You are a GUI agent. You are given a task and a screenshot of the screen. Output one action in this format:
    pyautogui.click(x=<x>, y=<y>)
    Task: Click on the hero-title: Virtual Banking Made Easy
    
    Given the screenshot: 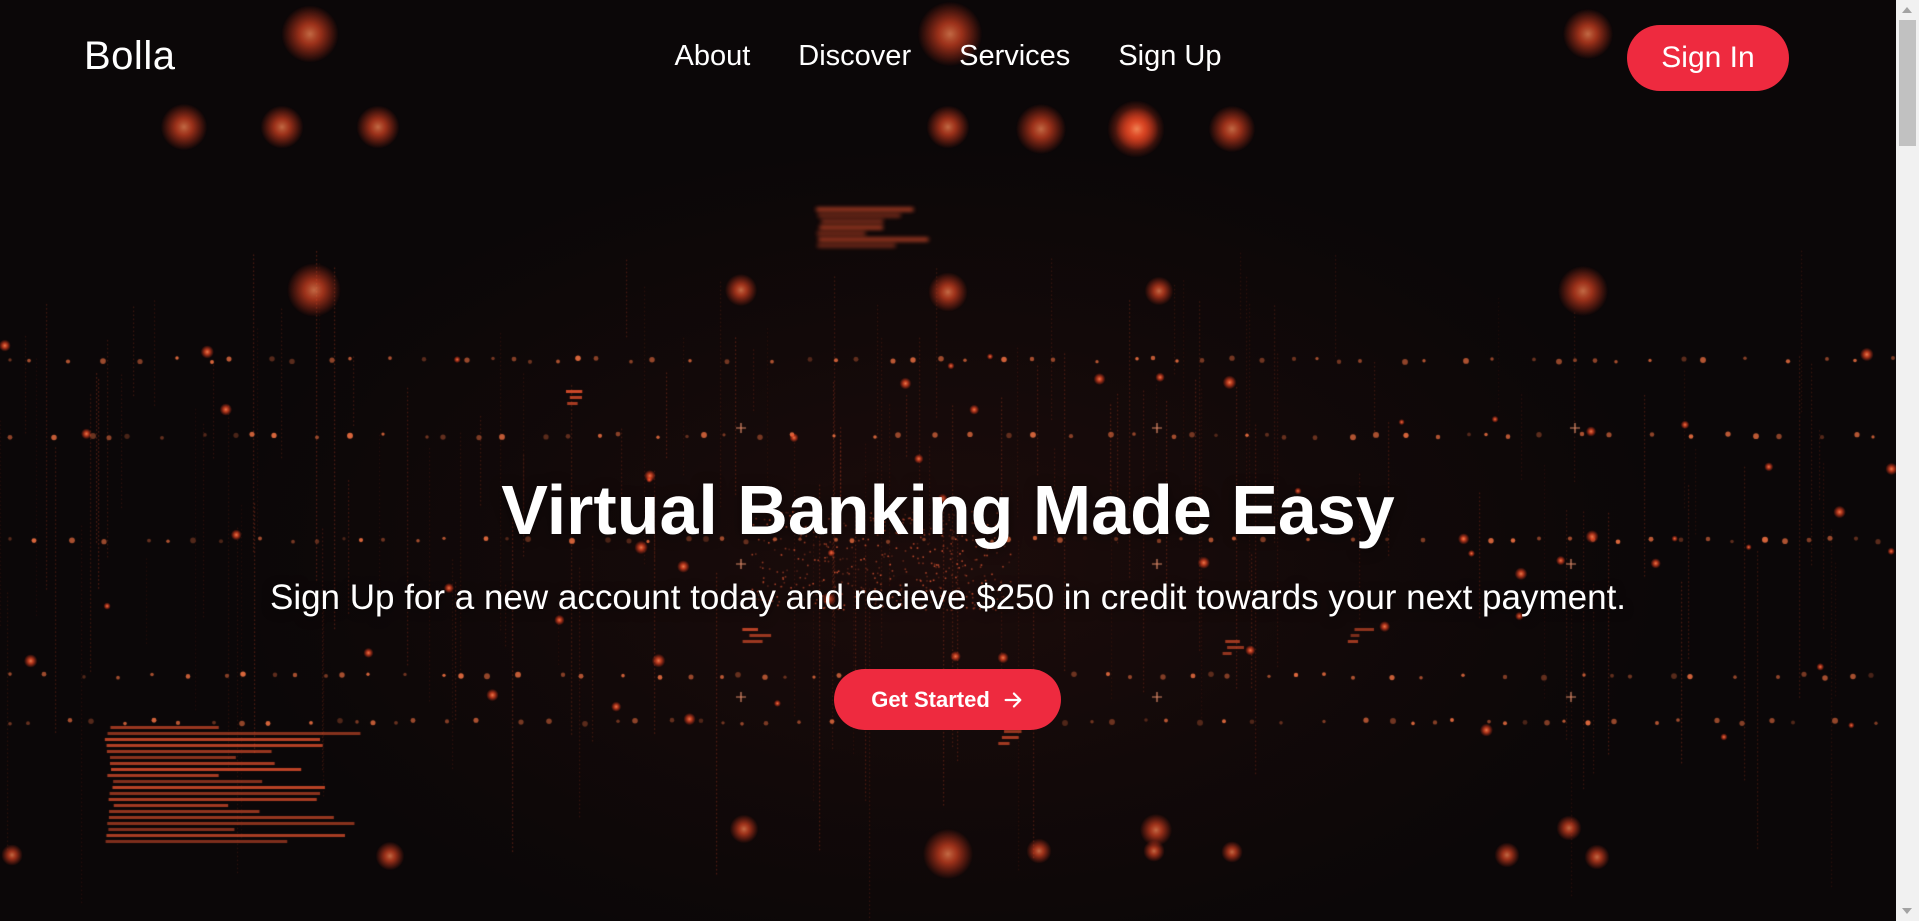 What is the action you would take?
    pyautogui.click(x=948, y=510)
    